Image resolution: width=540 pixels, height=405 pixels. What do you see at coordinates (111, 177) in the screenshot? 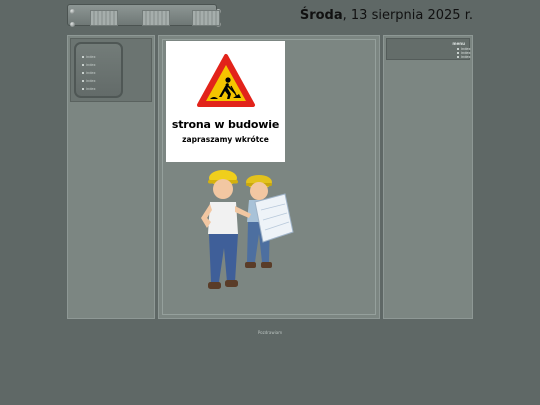
I see `left-column: index index index index index` at bounding box center [111, 177].